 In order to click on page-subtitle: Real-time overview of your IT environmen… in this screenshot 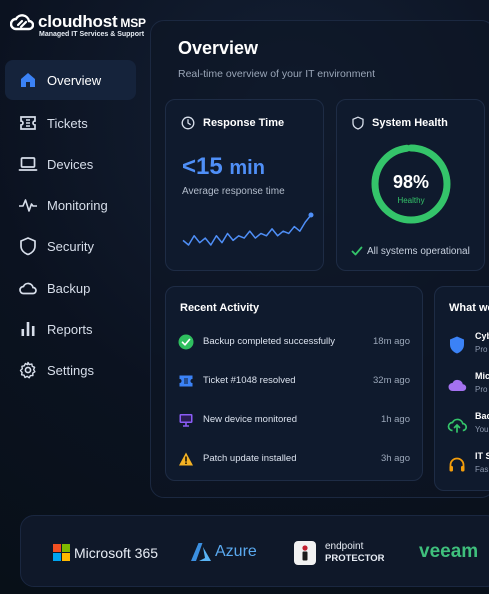, I will do `click(277, 74)`.